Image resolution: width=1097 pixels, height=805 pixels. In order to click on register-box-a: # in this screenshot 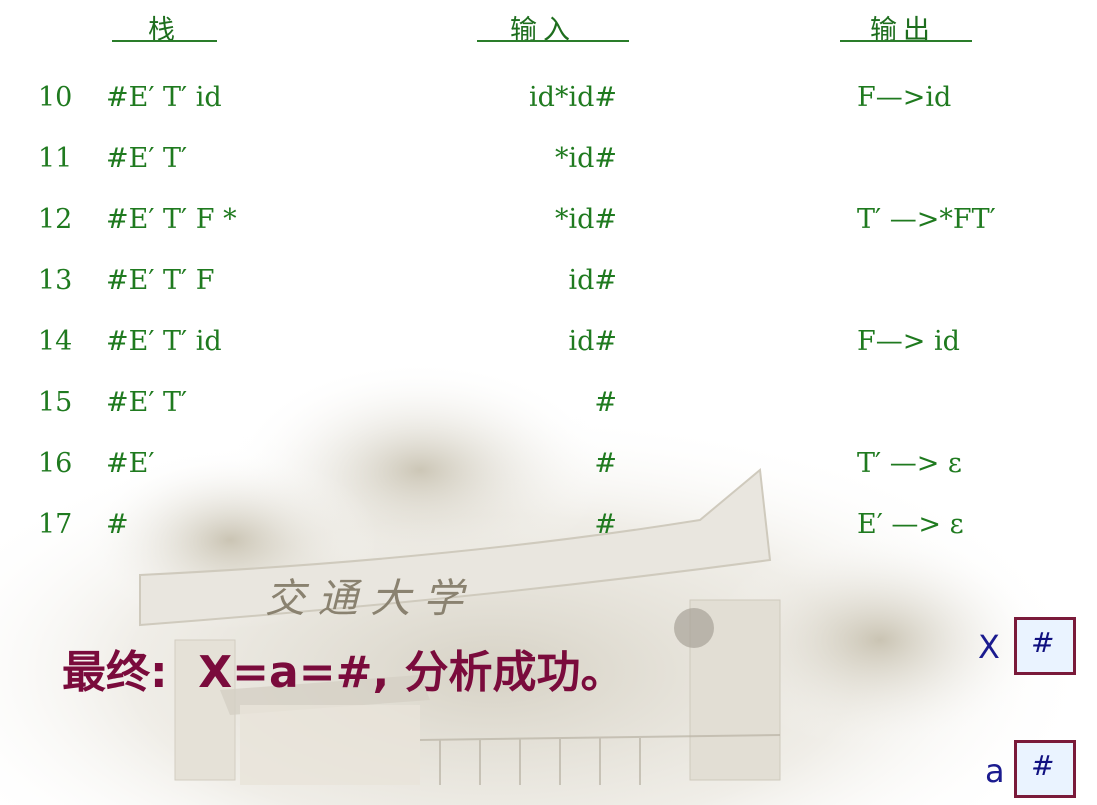, I will do `click(1045, 769)`.